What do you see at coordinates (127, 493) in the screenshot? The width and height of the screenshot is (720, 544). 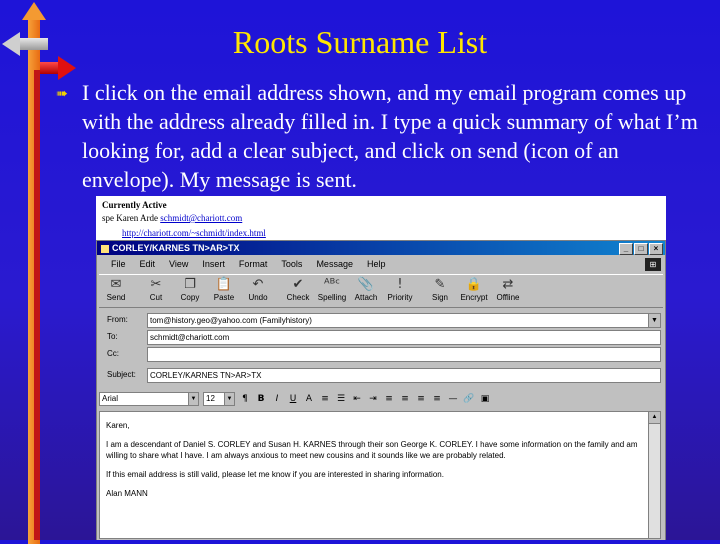 I see `signature: Alan MANN` at bounding box center [127, 493].